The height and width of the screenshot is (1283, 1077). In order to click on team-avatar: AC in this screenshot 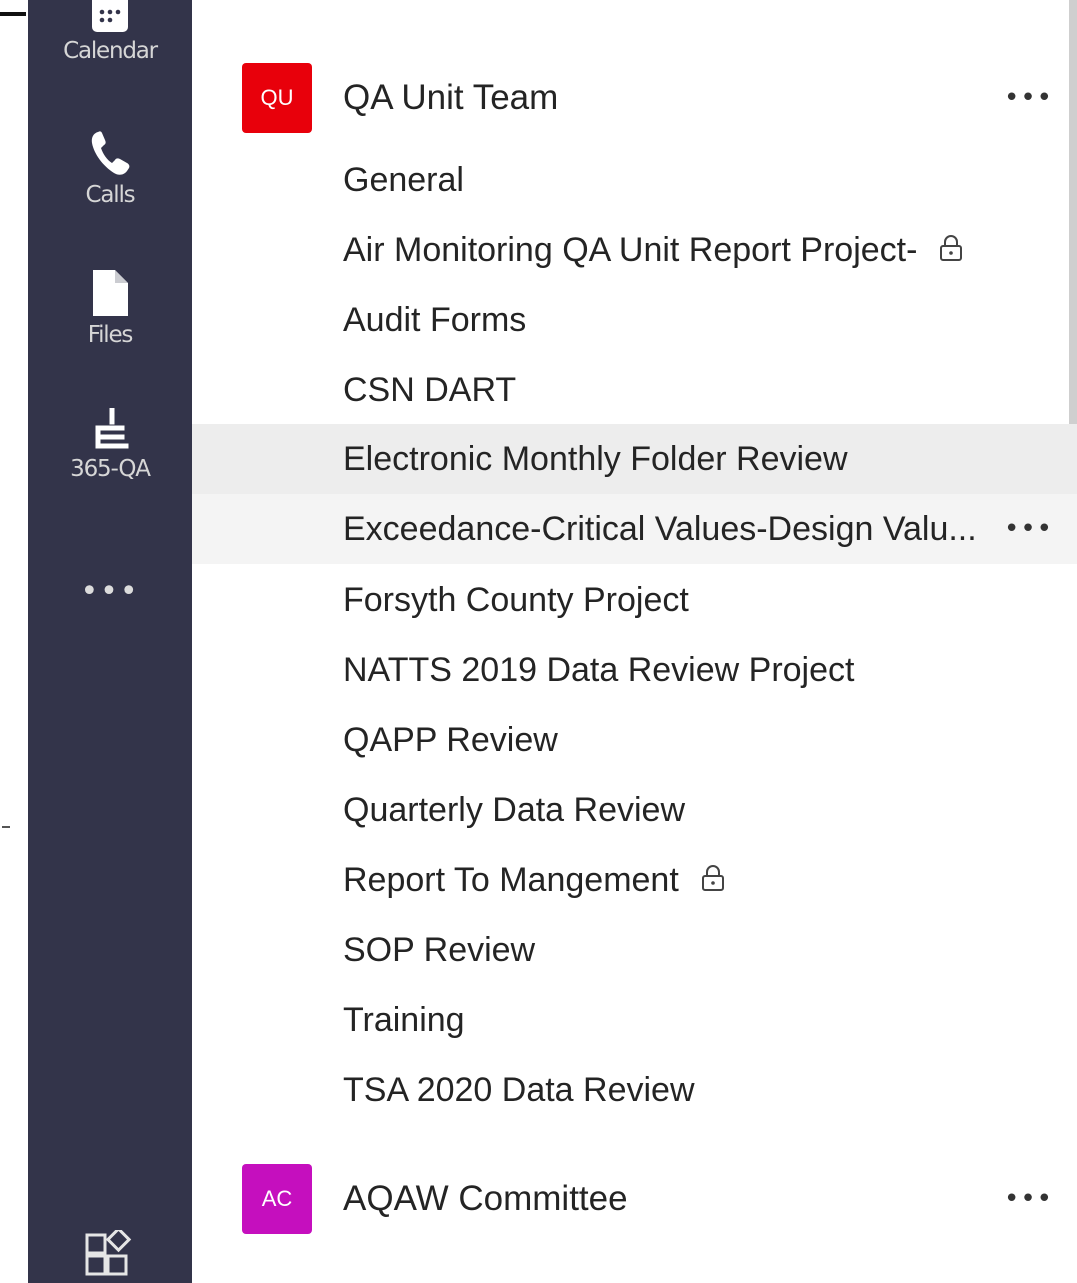, I will do `click(277, 1199)`.